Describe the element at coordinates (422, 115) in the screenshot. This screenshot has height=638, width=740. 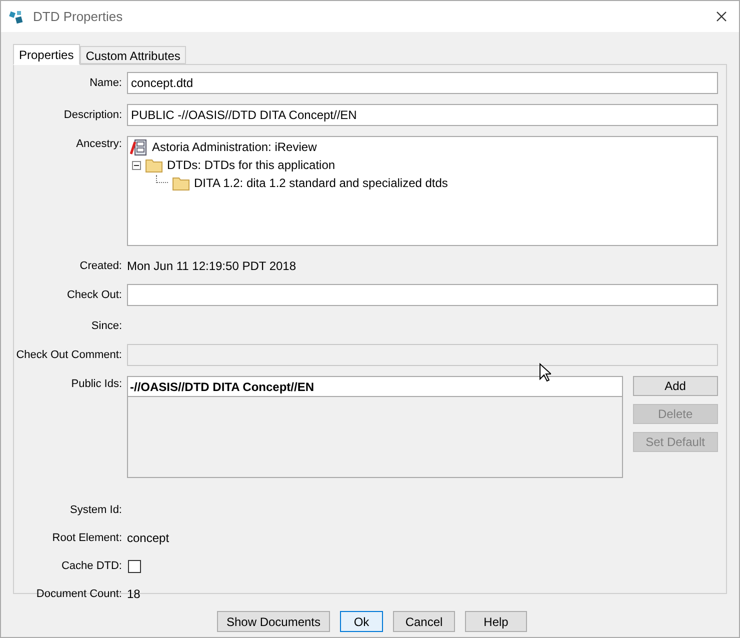
I see `text-field: PUBLIC -//OASIS//DTD DITA Concept//EN` at that location.